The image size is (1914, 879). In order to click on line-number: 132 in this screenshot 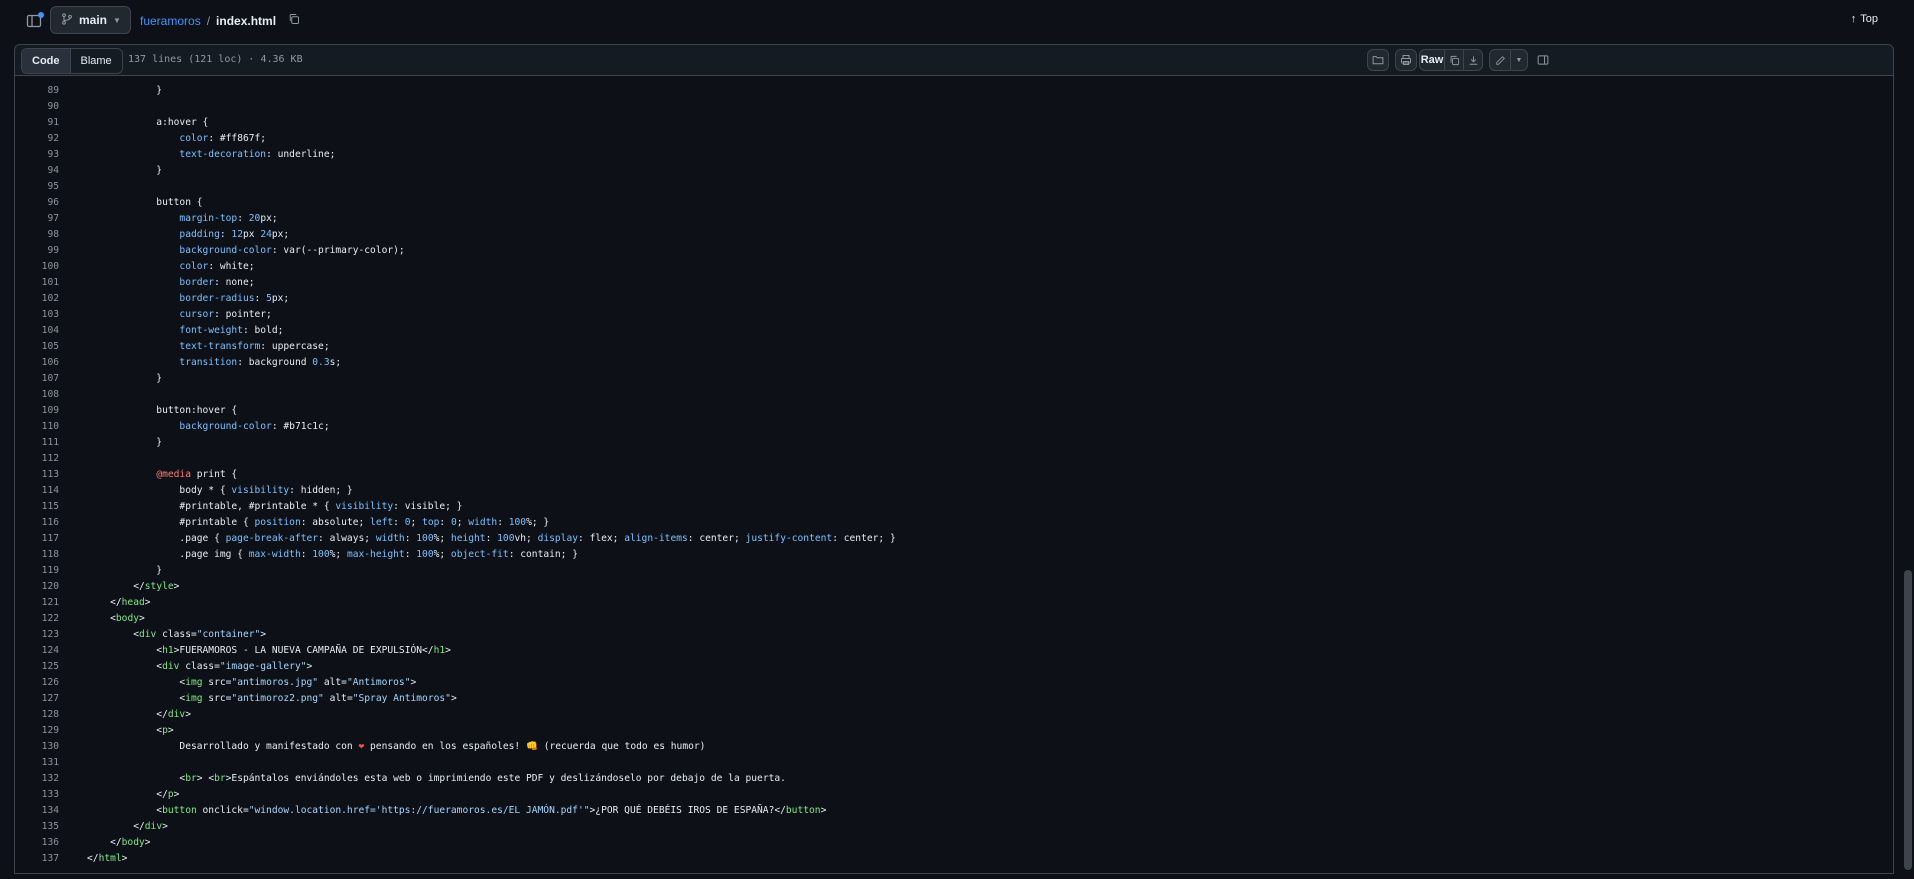, I will do `click(37, 778)`.